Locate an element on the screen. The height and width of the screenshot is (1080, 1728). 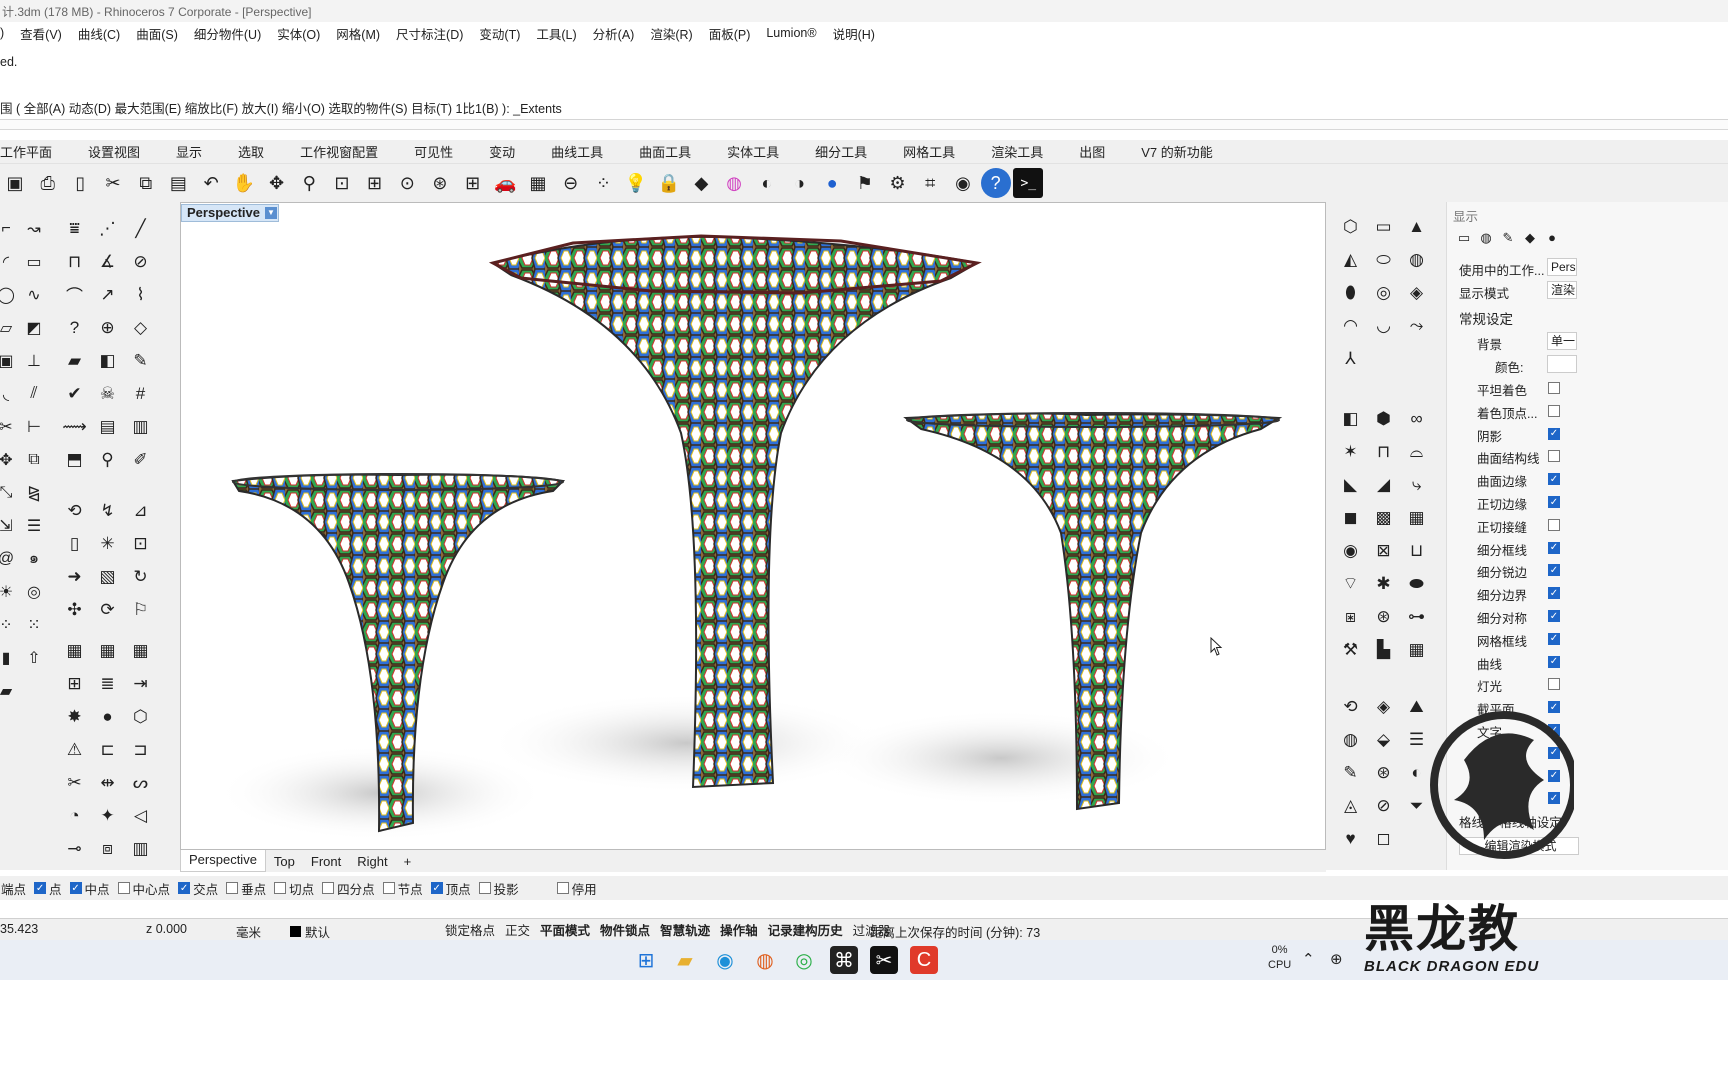
toolbar-tab: 可见性 is located at coordinates (433, 151).